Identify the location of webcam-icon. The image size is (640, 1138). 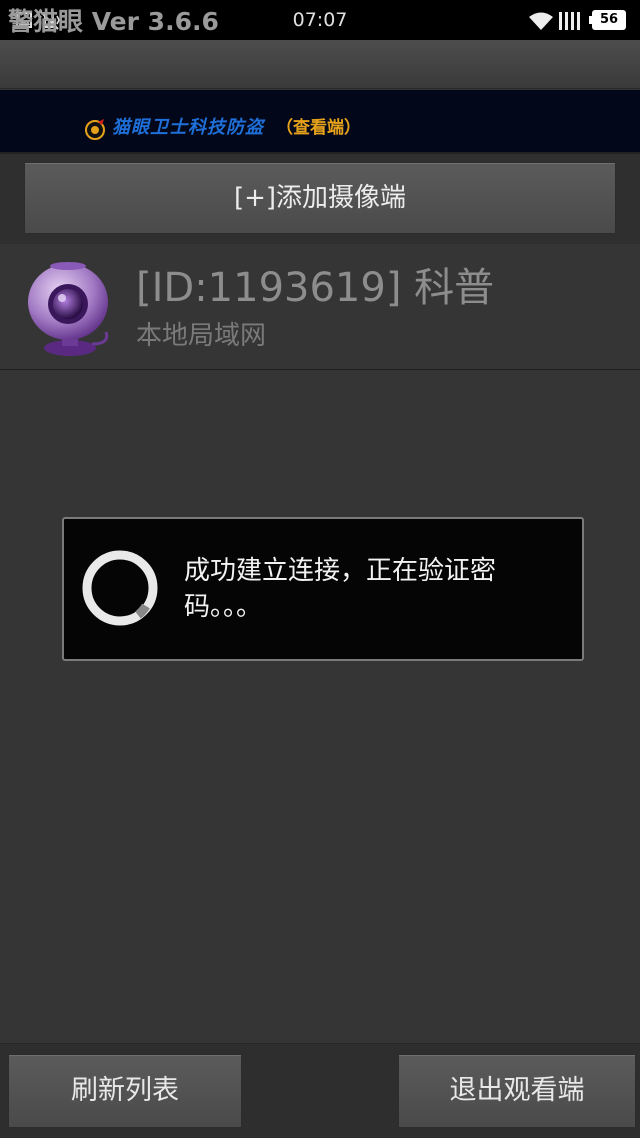
(68, 309).